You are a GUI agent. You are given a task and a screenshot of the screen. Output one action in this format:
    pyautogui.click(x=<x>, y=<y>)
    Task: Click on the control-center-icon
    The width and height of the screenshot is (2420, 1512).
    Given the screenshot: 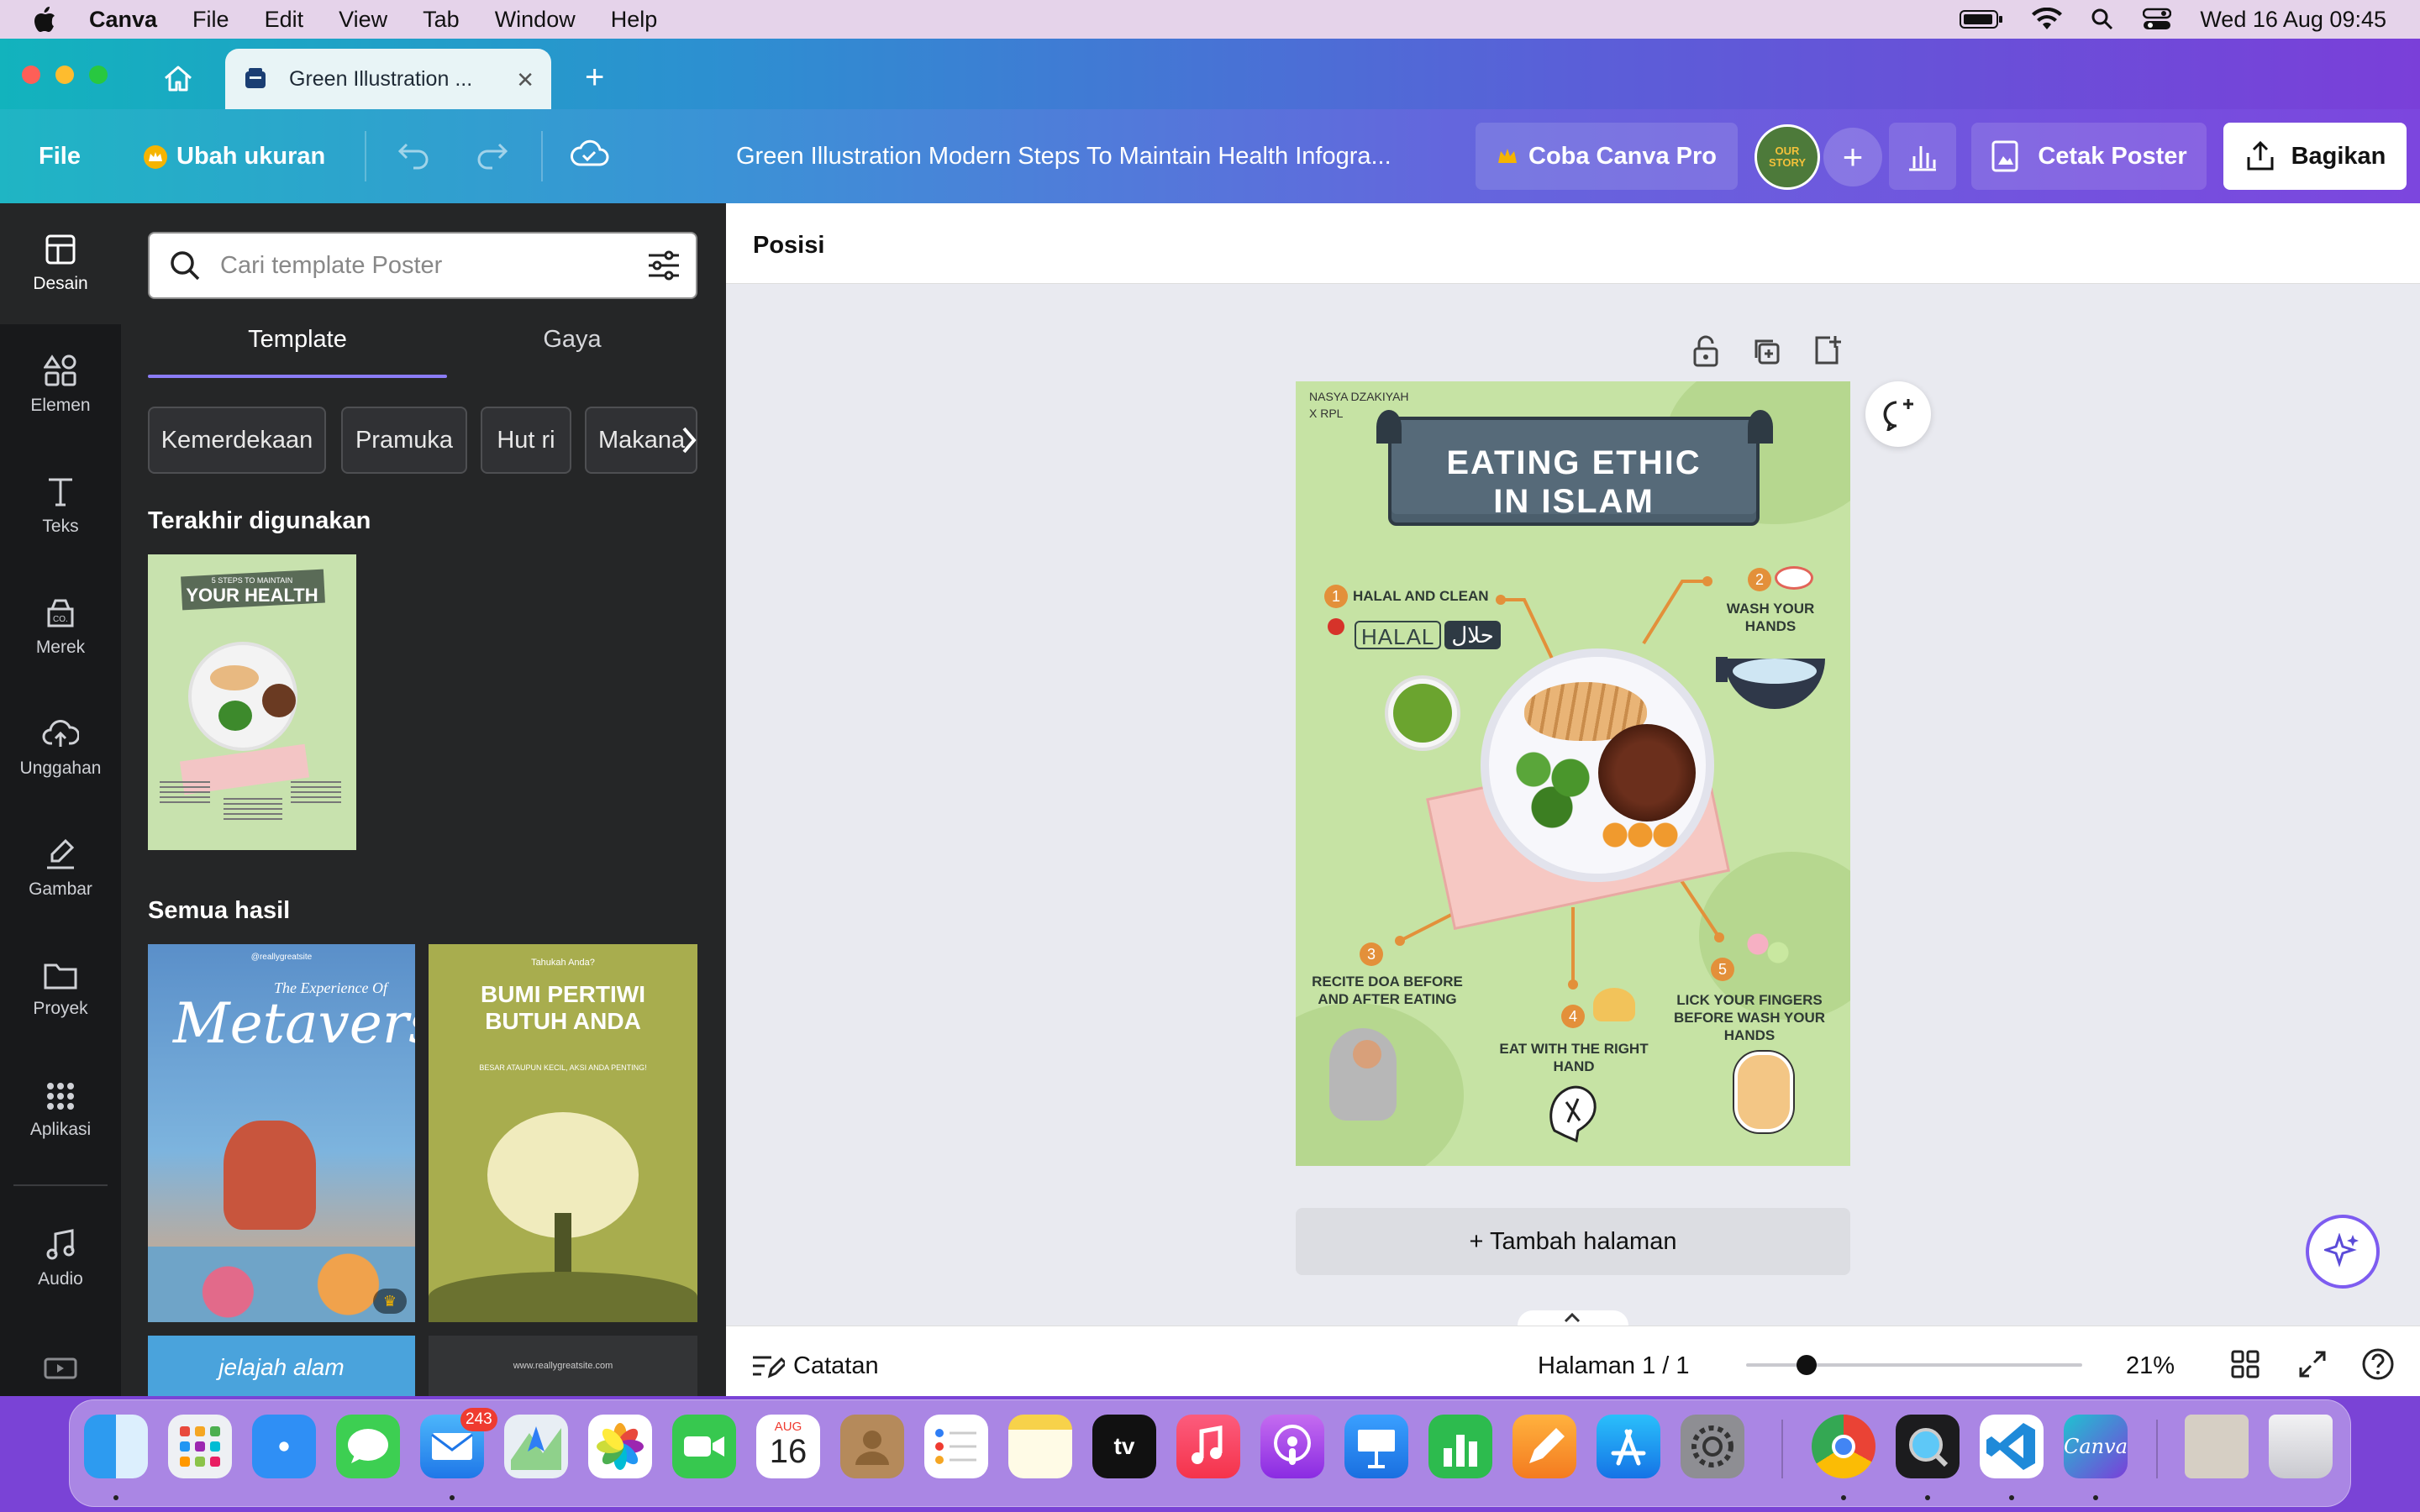 What is the action you would take?
    pyautogui.click(x=2157, y=19)
    